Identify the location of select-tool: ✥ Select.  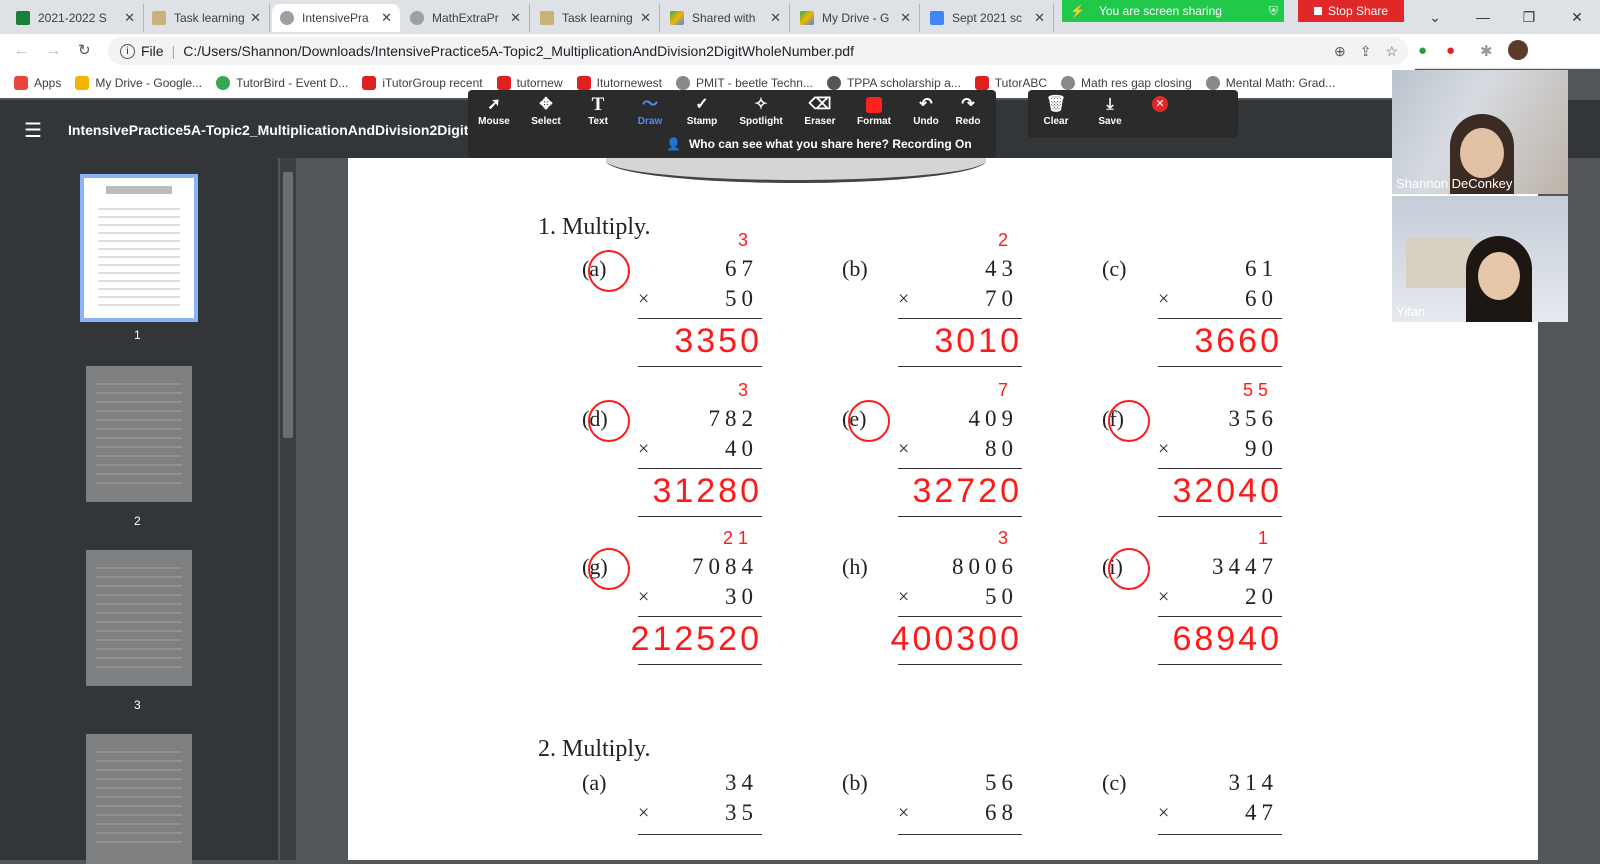
(546, 110).